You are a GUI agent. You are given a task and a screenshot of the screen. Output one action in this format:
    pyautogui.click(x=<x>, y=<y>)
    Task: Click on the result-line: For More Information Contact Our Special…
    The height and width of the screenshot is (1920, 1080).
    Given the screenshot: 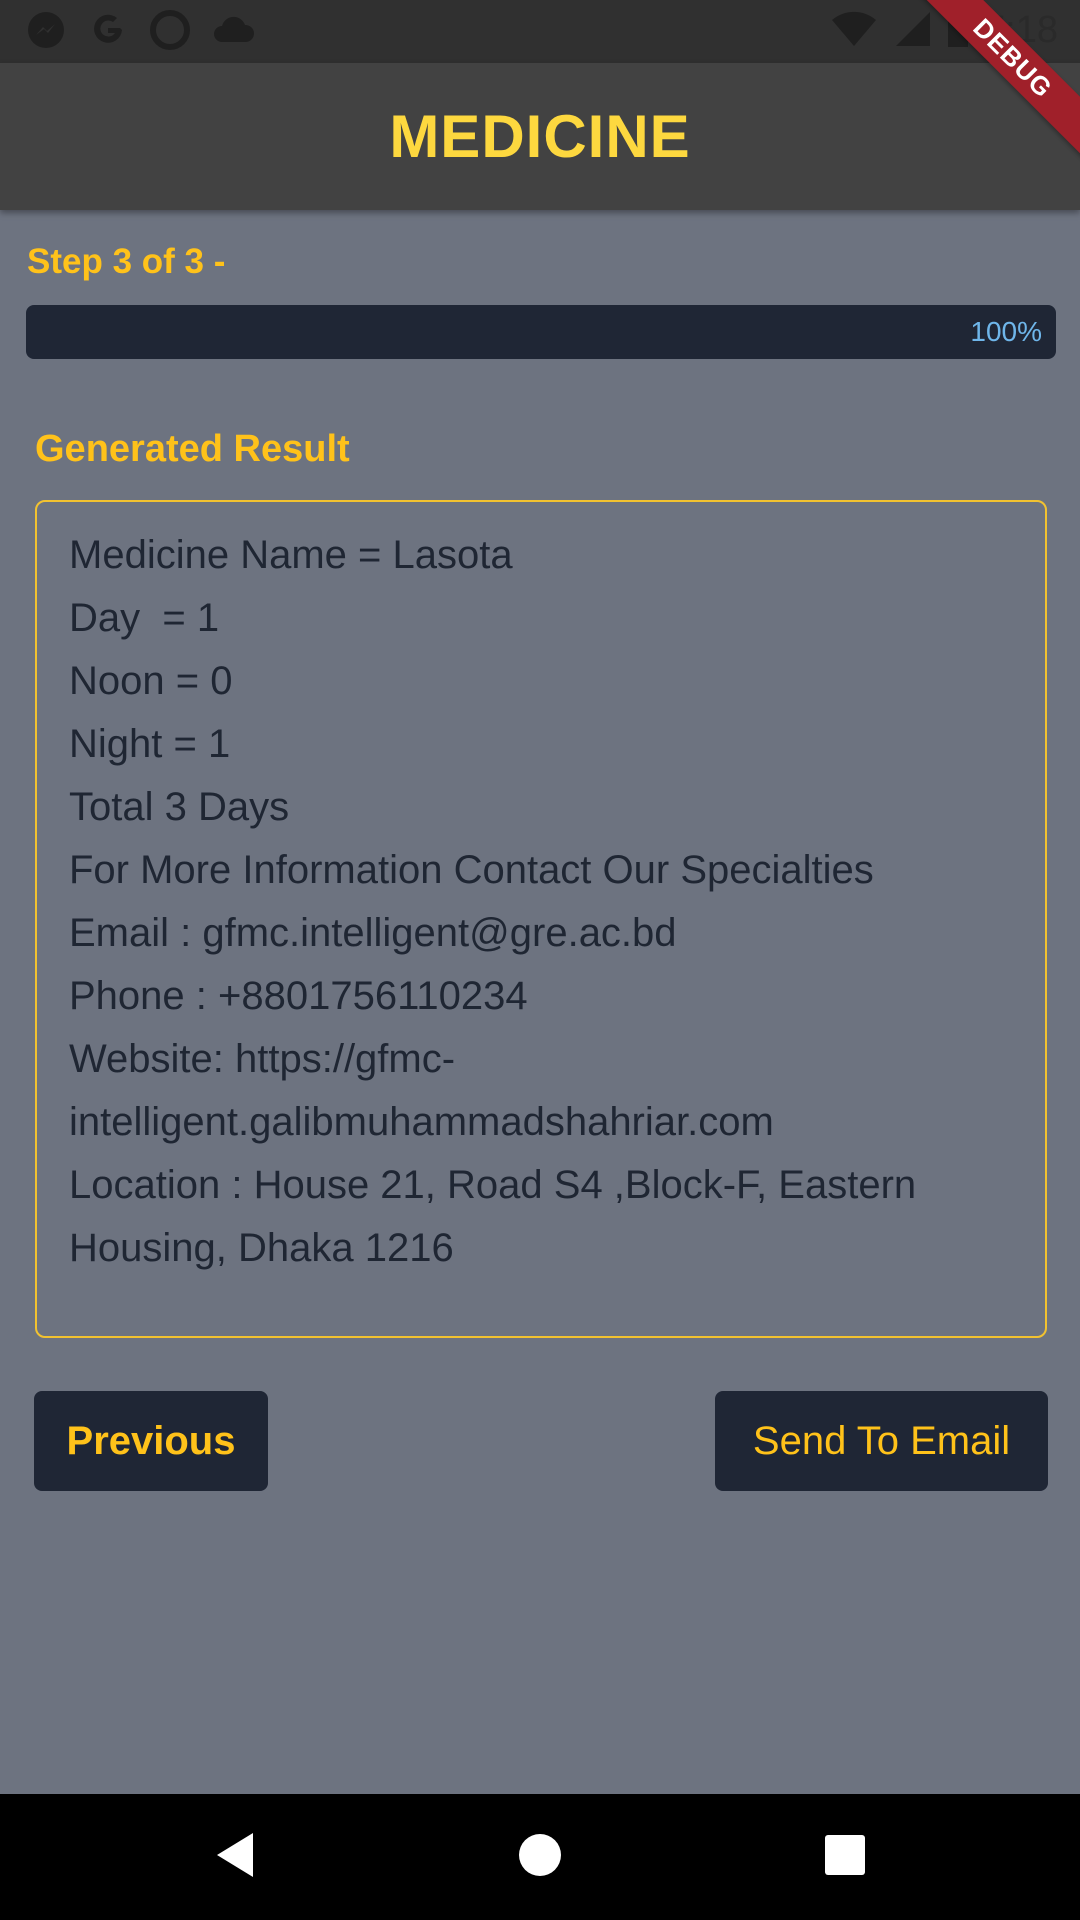 What is the action you would take?
    pyautogui.click(x=471, y=870)
    